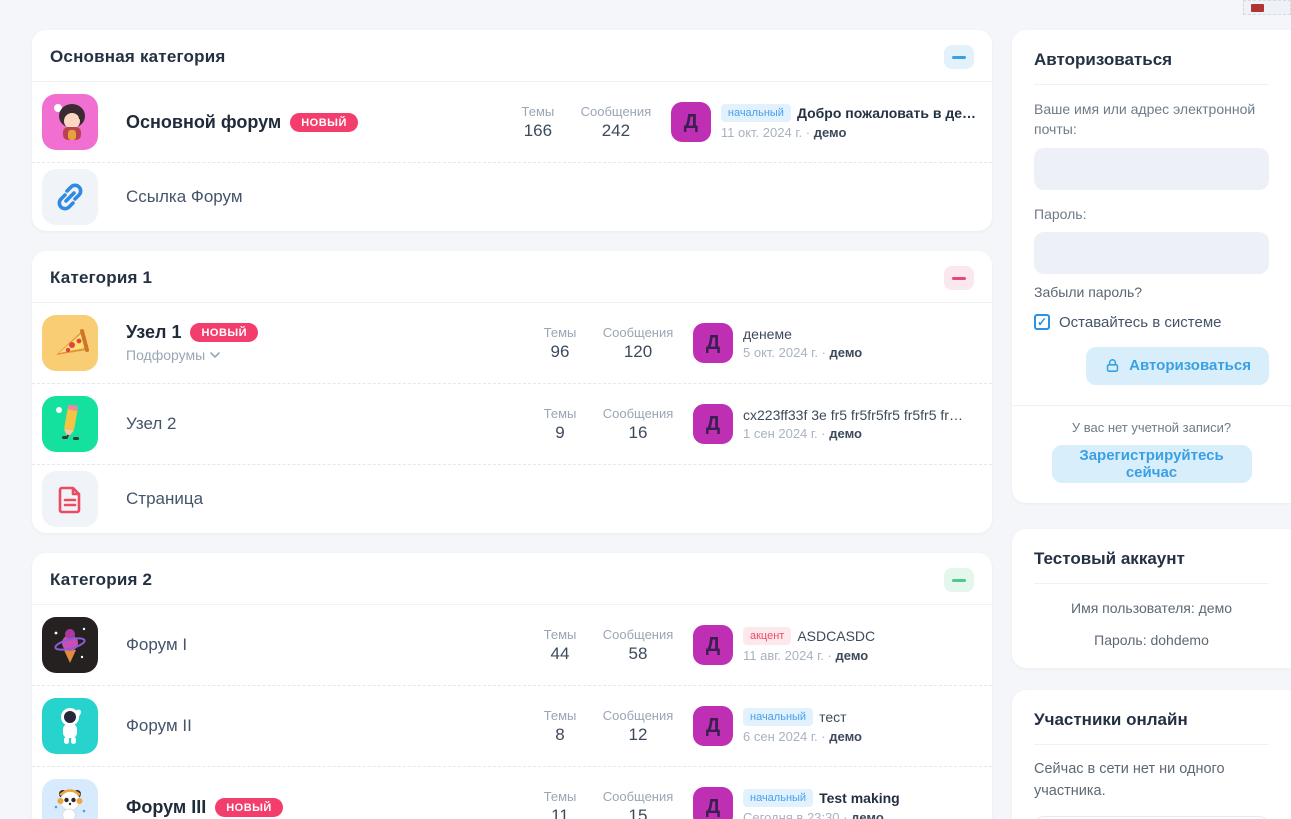  What do you see at coordinates (173, 355) in the screenshot?
I see `subforums-toggle: Подфорумы` at bounding box center [173, 355].